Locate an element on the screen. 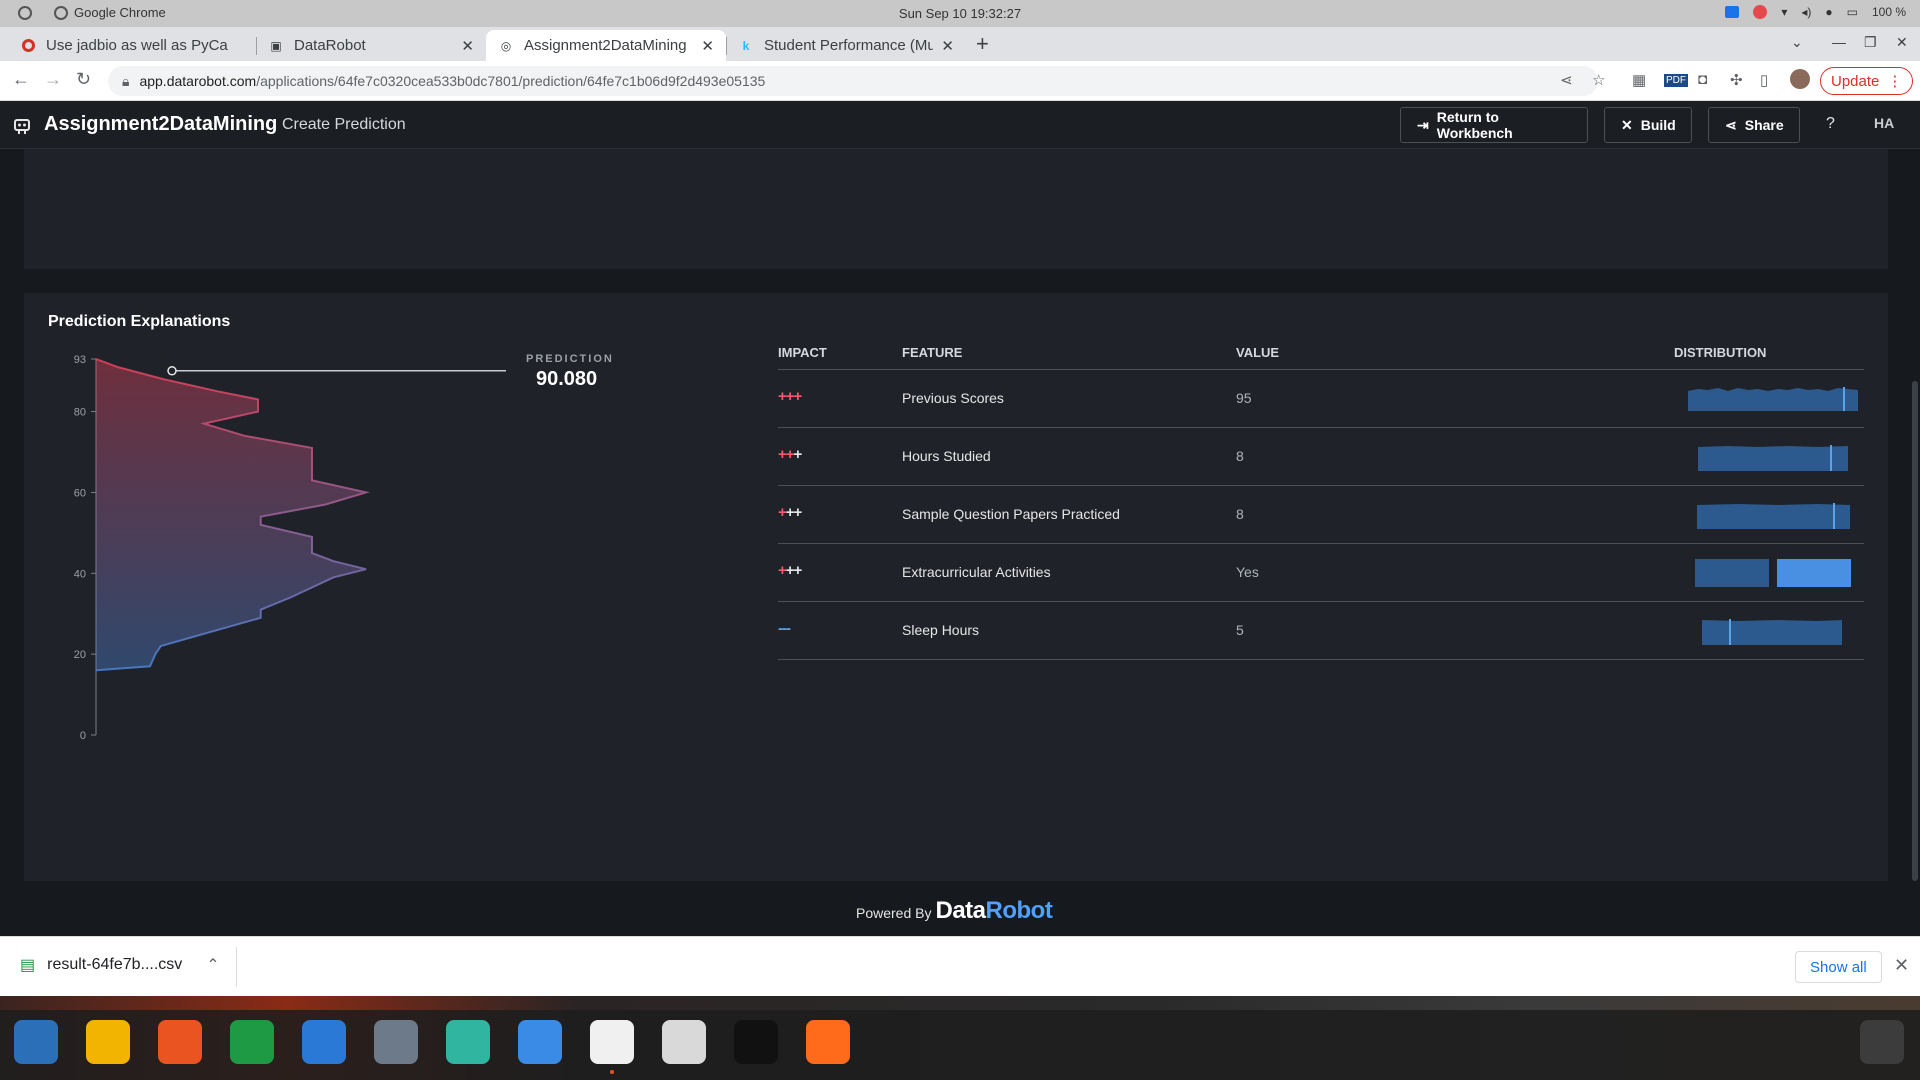 The image size is (1920, 1080). recording-indicator-icon is located at coordinates (1760, 12).